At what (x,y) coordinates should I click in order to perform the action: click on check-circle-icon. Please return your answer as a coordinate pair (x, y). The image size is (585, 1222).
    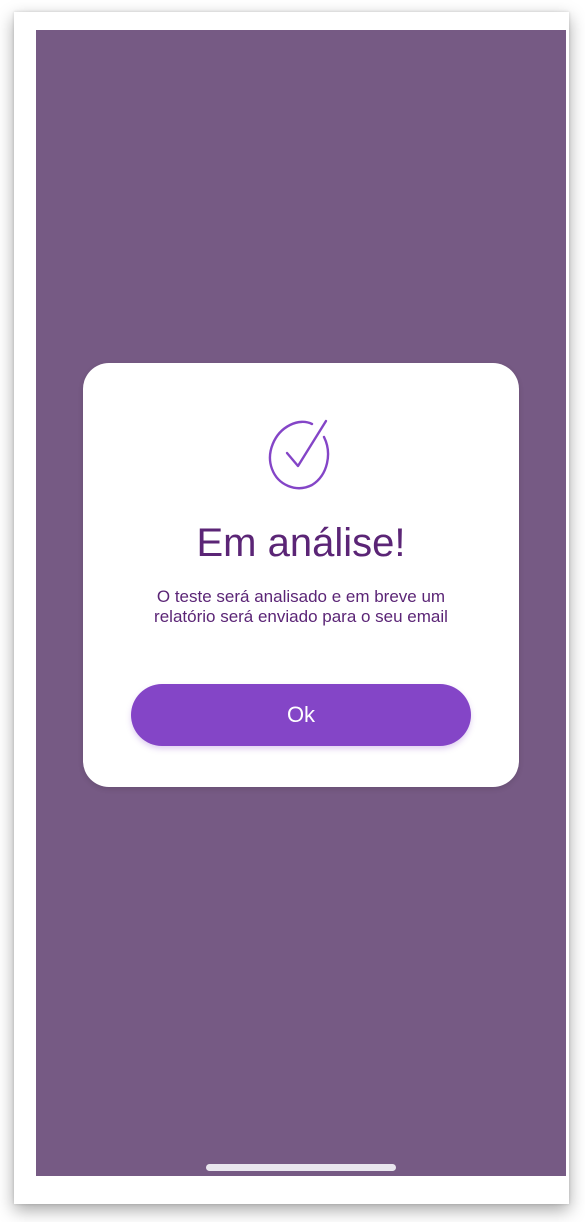
    Looking at the image, I should click on (299, 454).